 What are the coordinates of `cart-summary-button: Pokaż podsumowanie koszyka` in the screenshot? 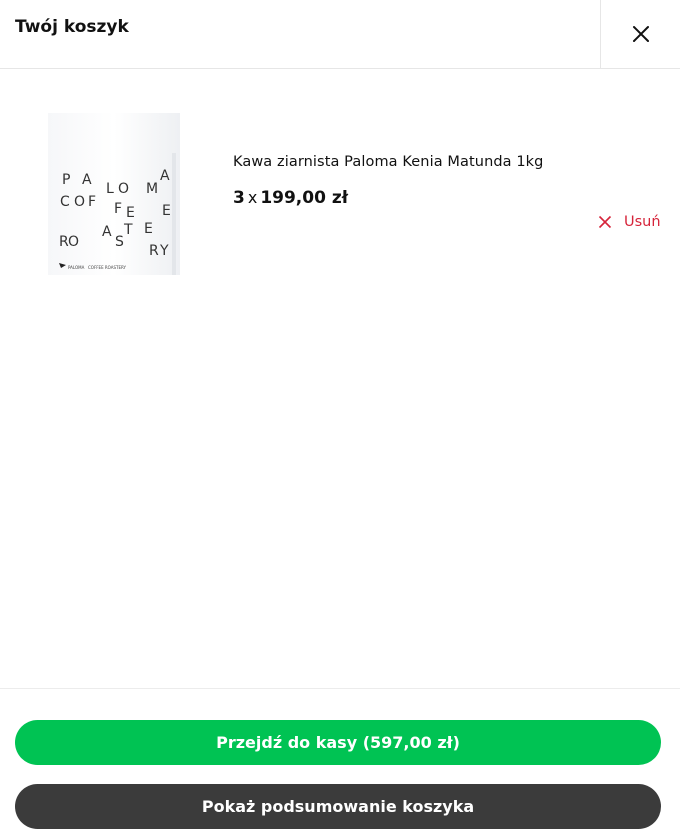 It's located at (338, 806).